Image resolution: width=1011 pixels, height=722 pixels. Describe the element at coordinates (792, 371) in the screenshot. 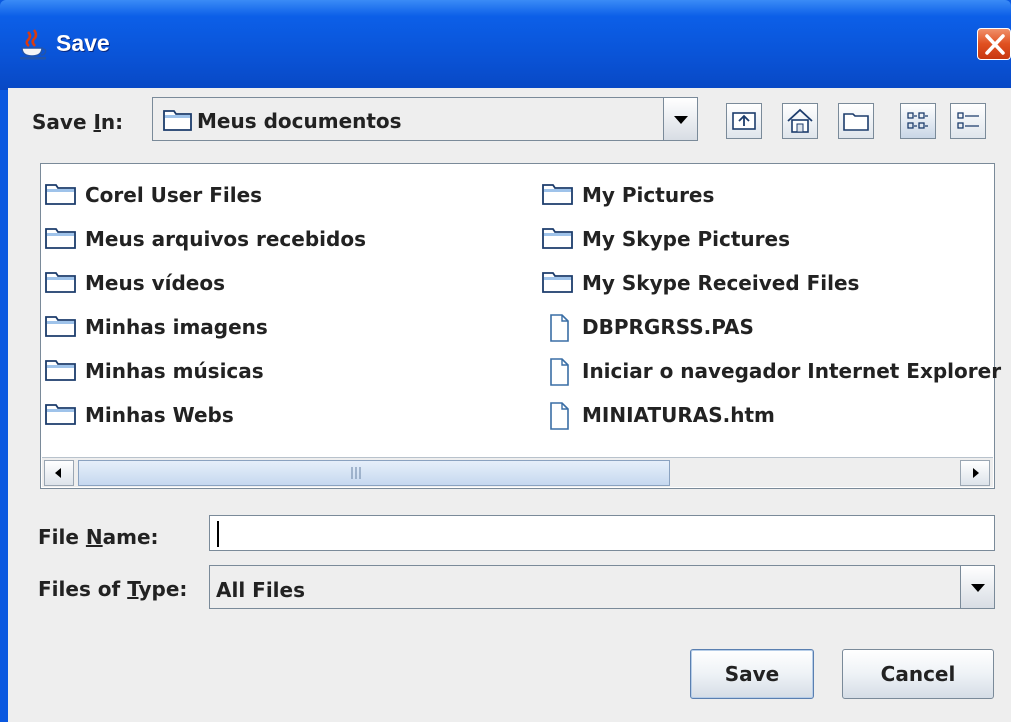

I see `list-item-label: Iniciar o navegador Internet Explorer` at that location.